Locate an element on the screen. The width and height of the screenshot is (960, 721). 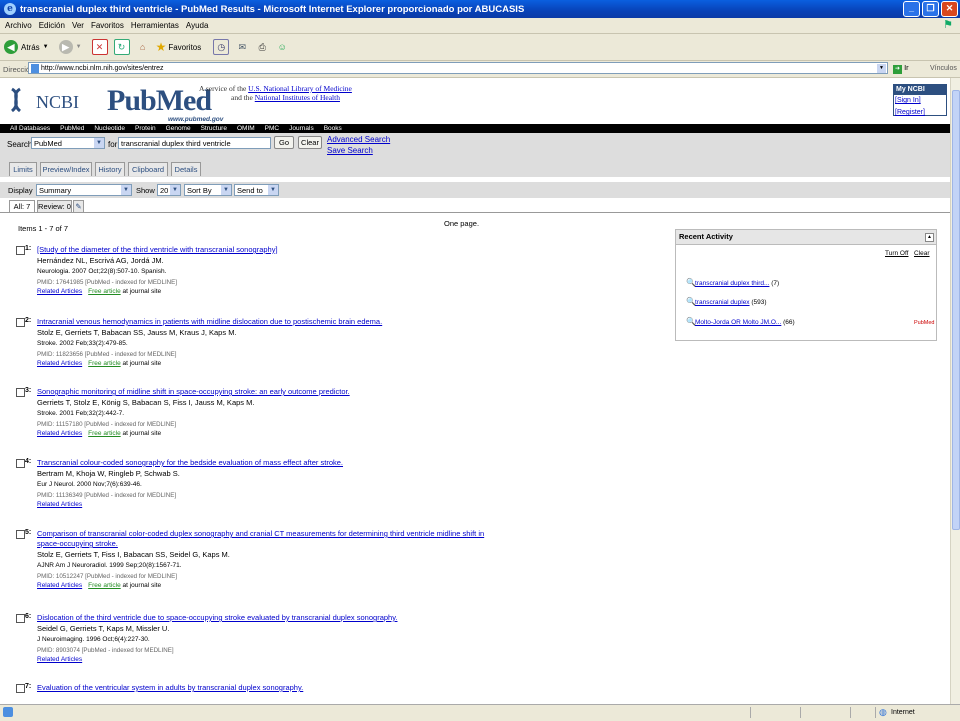
result-authors: Seidel G, Gerriets T, Kaps M, Missler U. is located at coordinates (103, 628).